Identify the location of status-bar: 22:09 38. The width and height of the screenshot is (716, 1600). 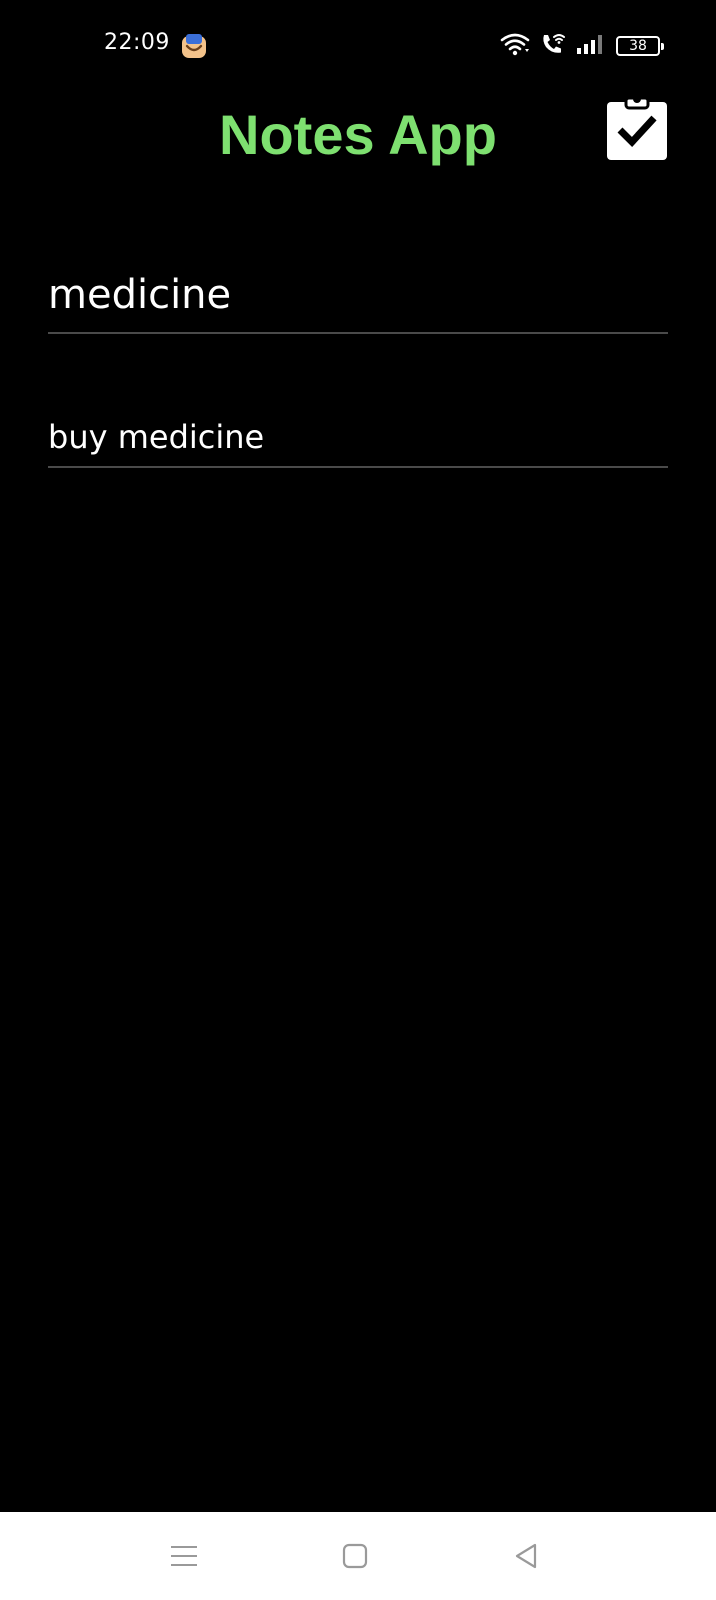
(358, 46).